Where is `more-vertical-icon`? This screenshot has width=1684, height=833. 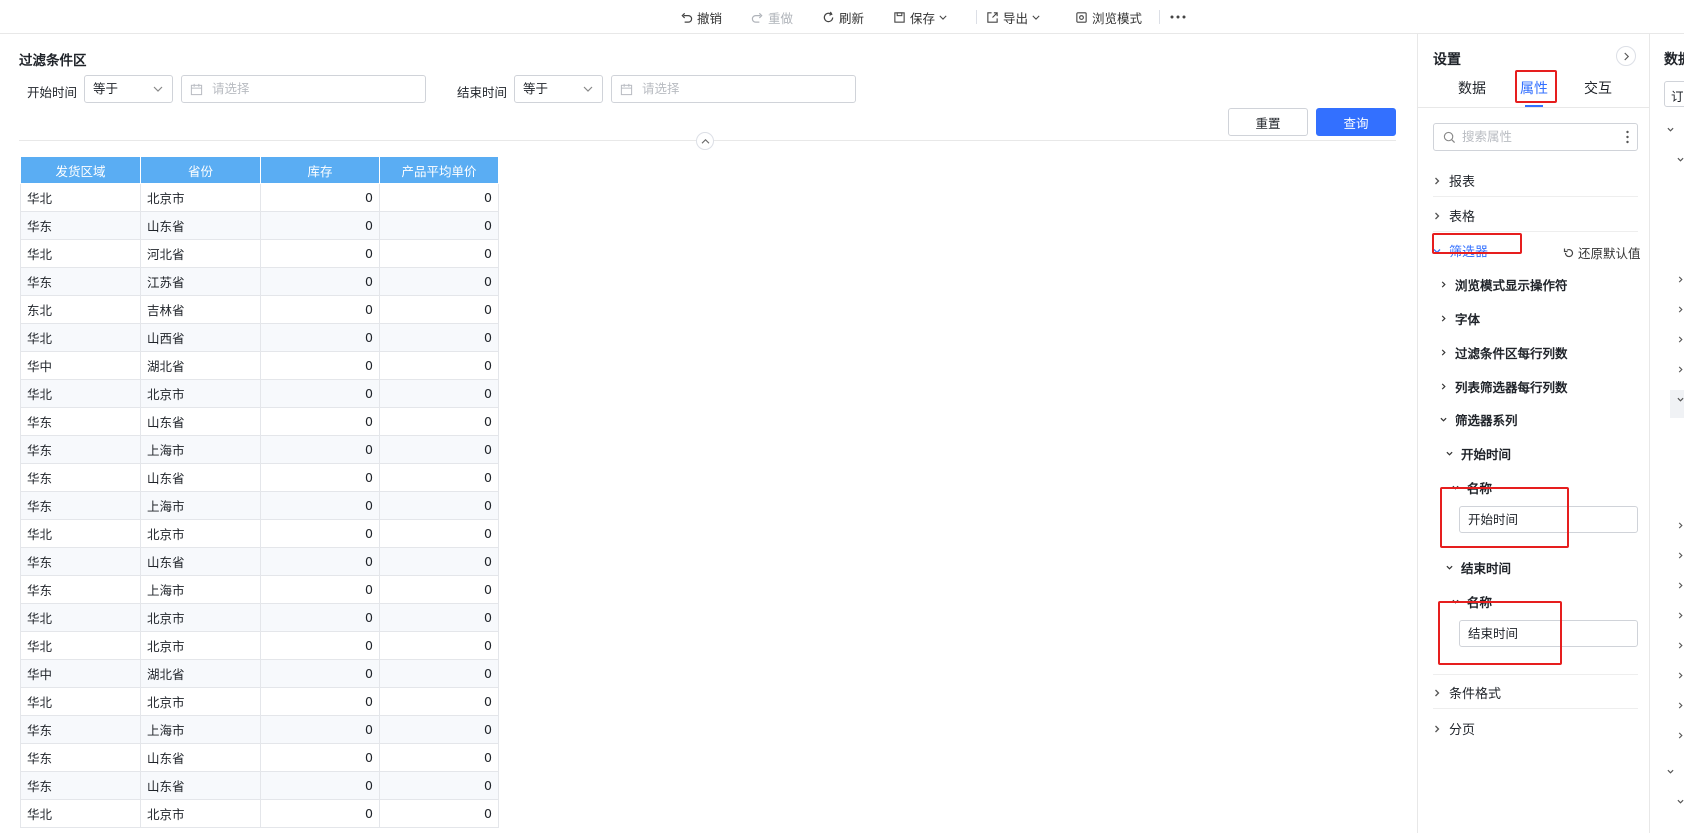
more-vertical-icon is located at coordinates (1627, 137).